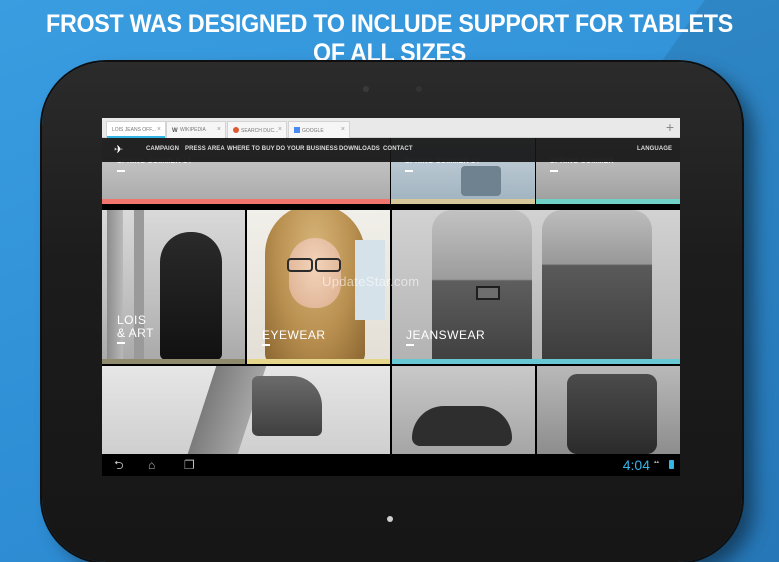 The image size is (779, 562). What do you see at coordinates (120, 150) in the screenshot?
I see `pin-logo-icon: ✈` at bounding box center [120, 150].